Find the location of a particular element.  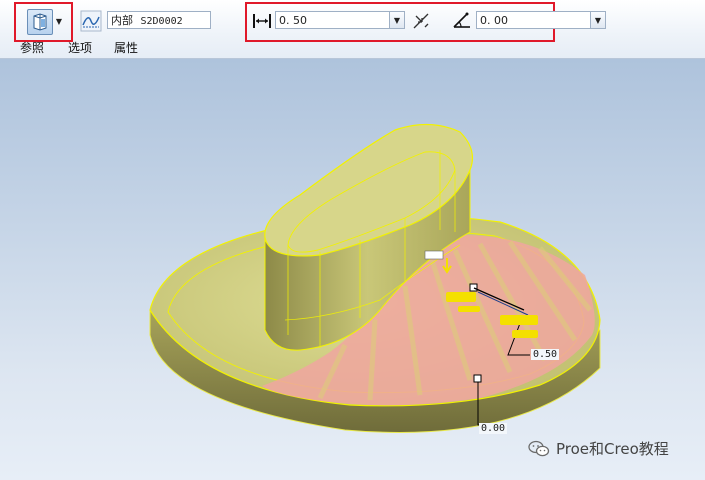

section-prefix: 内部 is located at coordinates (122, 20).